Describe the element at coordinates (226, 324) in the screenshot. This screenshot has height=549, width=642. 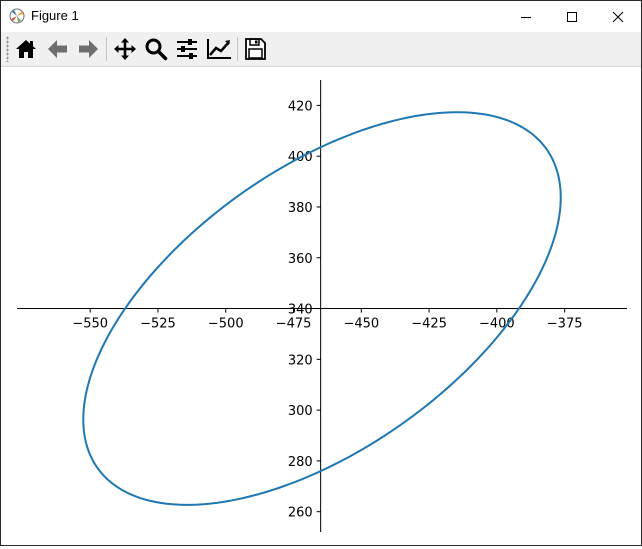
I see `x-tick-label: −500` at that location.